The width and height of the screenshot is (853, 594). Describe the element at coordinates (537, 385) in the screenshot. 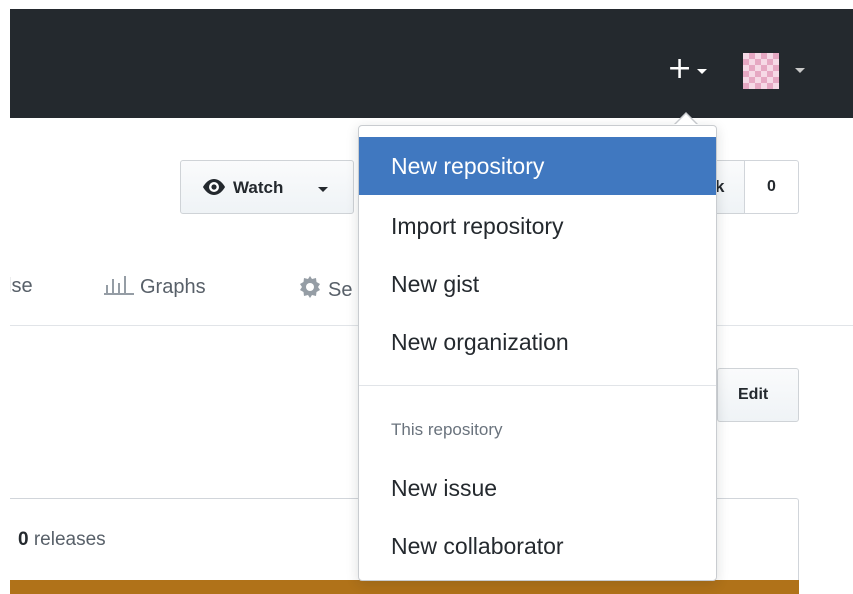

I see `dropdown-divider` at that location.